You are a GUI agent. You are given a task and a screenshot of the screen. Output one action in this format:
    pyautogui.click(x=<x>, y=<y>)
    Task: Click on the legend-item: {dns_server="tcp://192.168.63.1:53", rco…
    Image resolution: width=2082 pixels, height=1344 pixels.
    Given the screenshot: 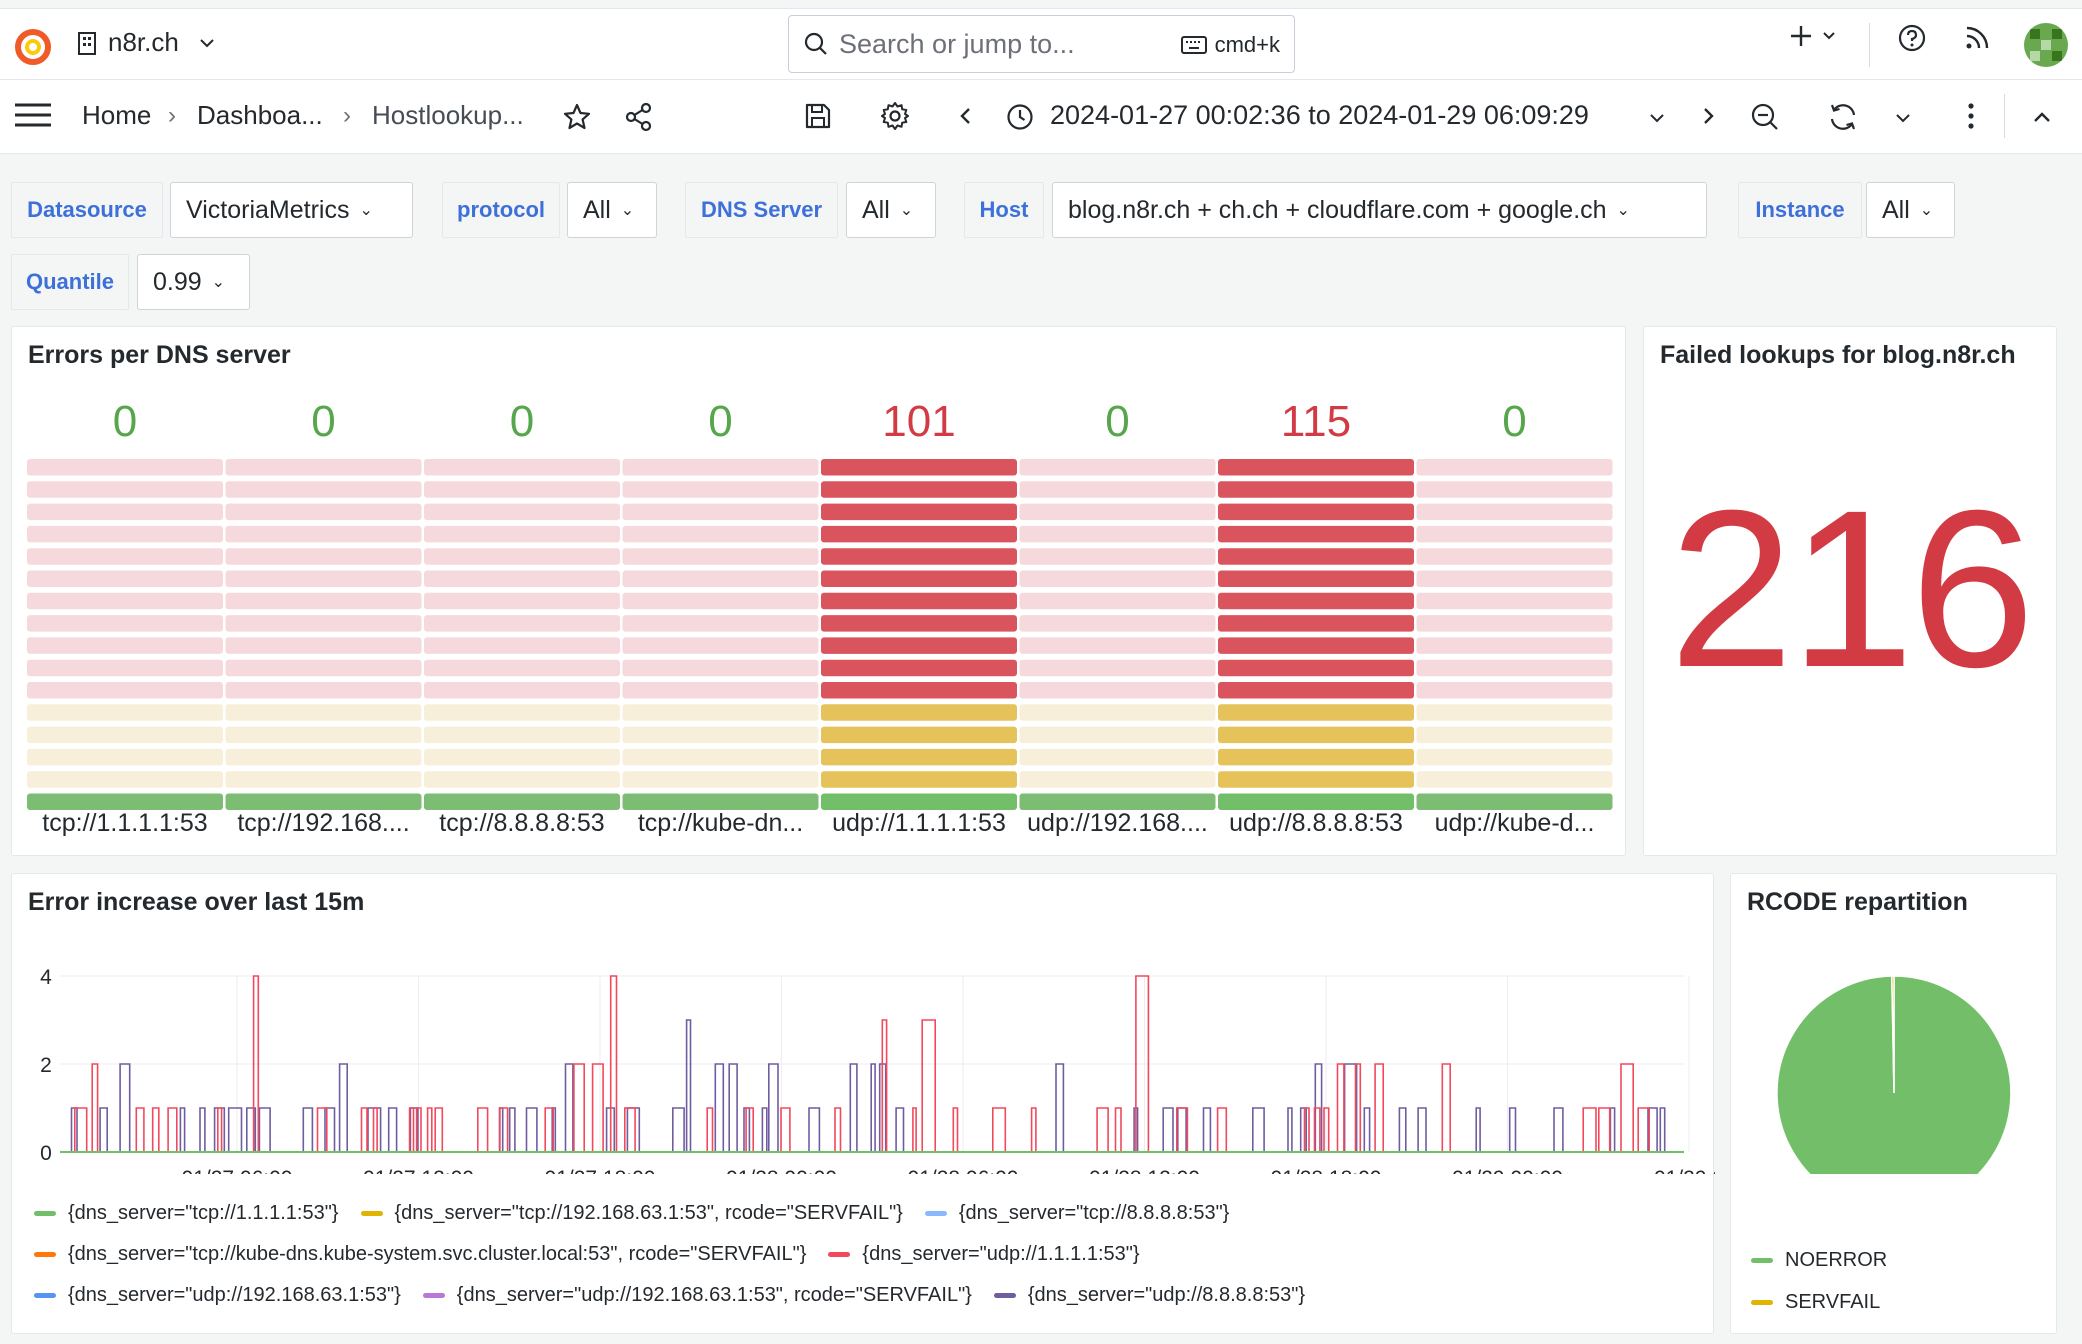 What is the action you would take?
    pyautogui.click(x=631, y=1213)
    